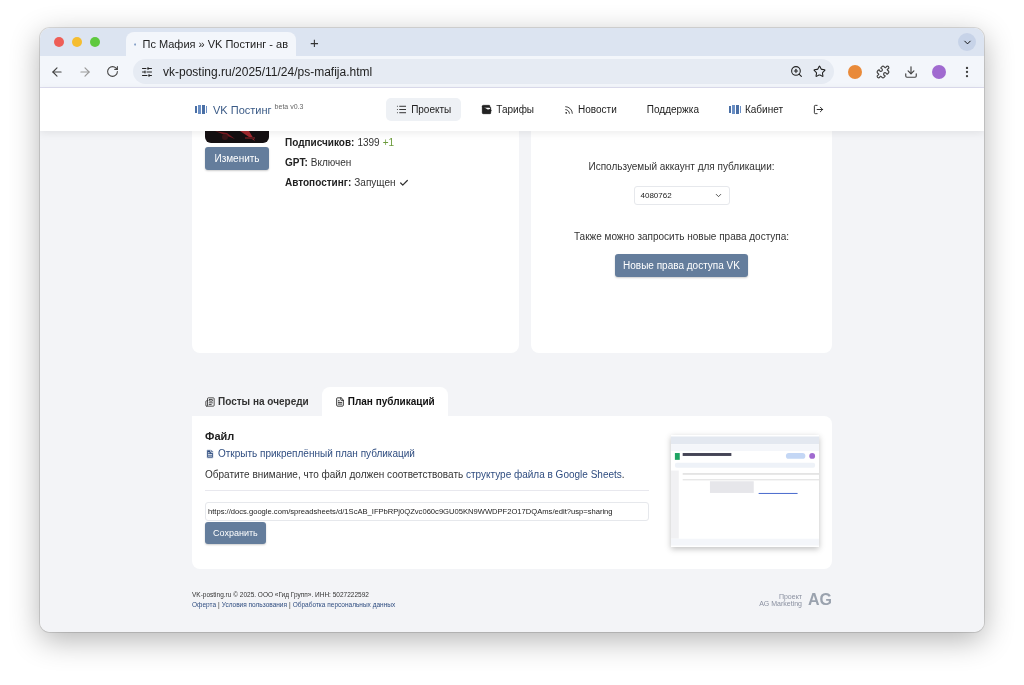 The image size is (1024, 685). I want to click on access-button: Новые права доступа VK, so click(681, 265).